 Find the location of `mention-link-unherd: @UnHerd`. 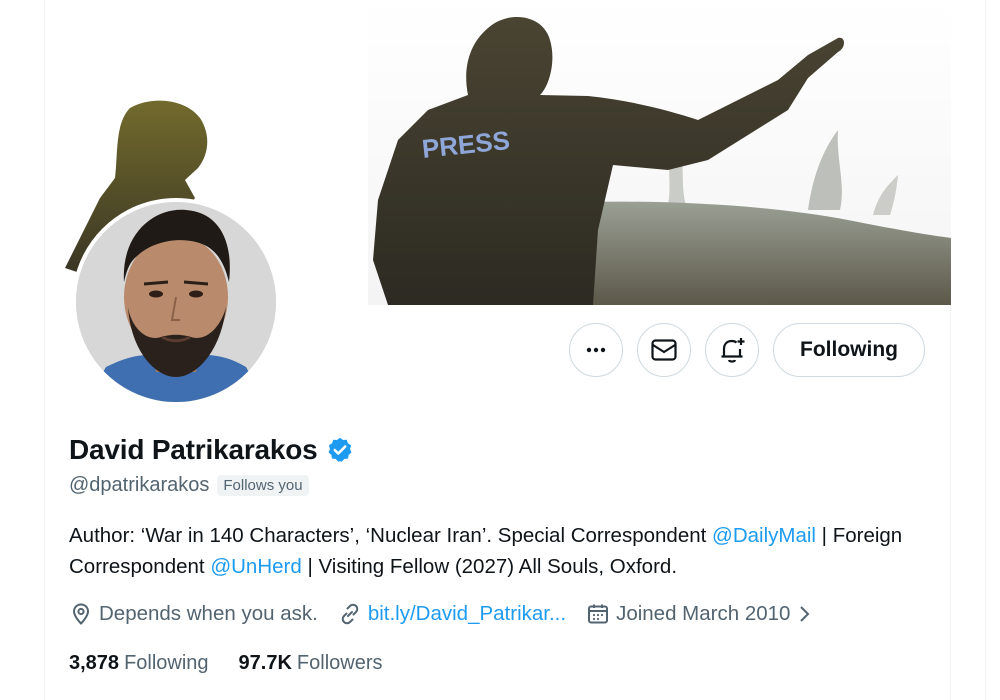

mention-link-unherd: @UnHerd is located at coordinates (255, 566).